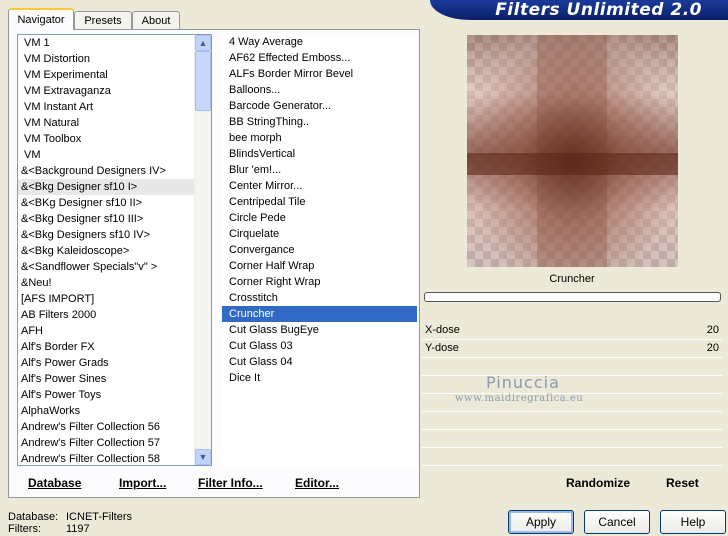  Describe the element at coordinates (114, 75) in the screenshot. I see `category-item: VM Experimental` at that location.